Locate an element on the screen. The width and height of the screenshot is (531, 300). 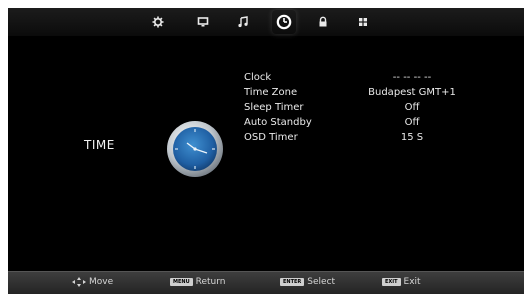
hint-exit: EXIT Exit is located at coordinates (401, 282).